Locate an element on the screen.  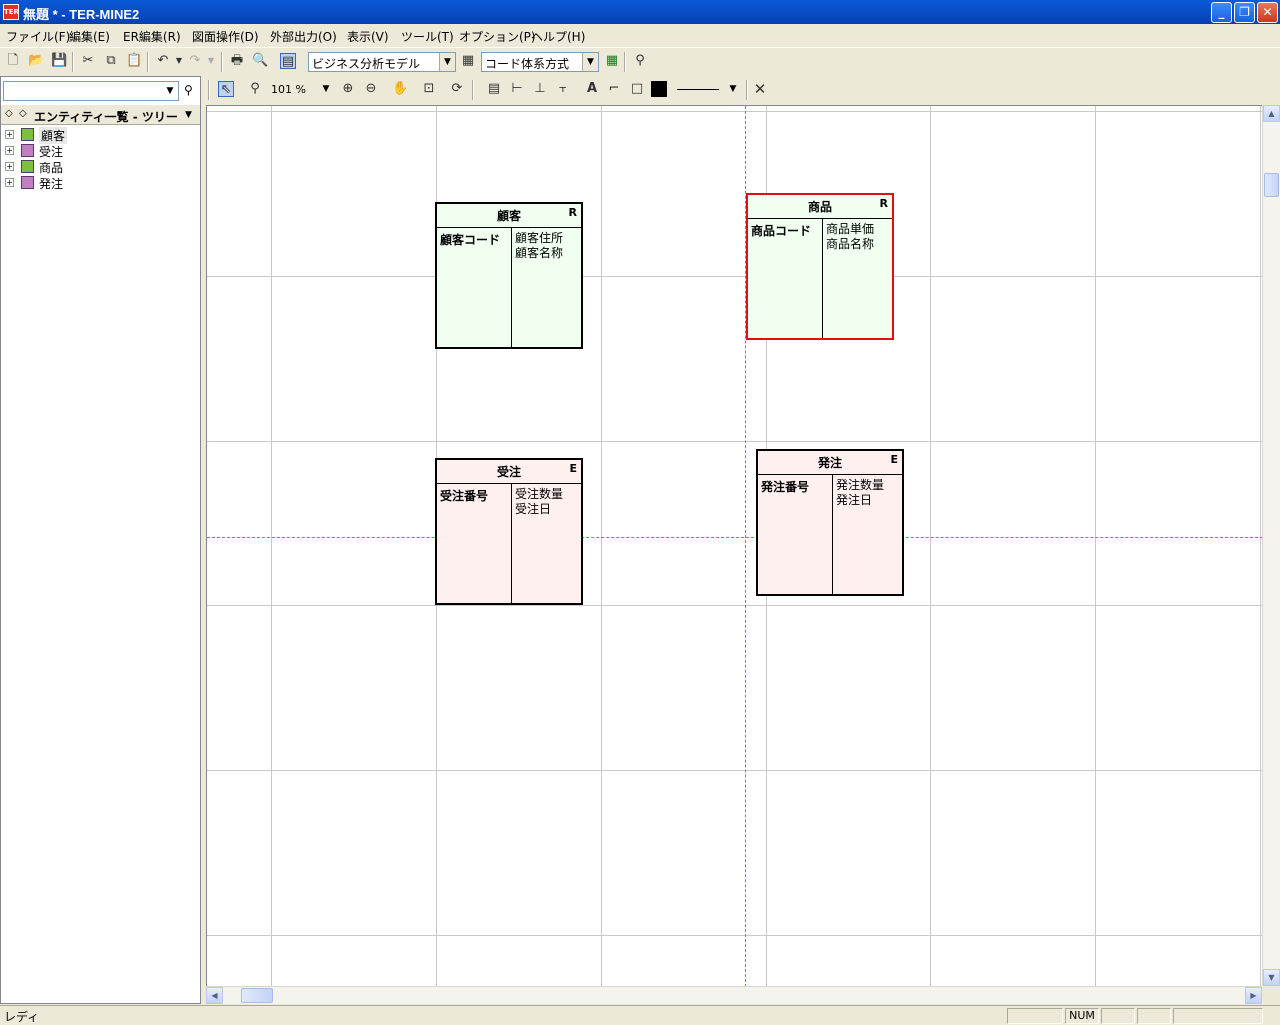
scroll-down-icon: ▼ is located at coordinates (1271, 977).